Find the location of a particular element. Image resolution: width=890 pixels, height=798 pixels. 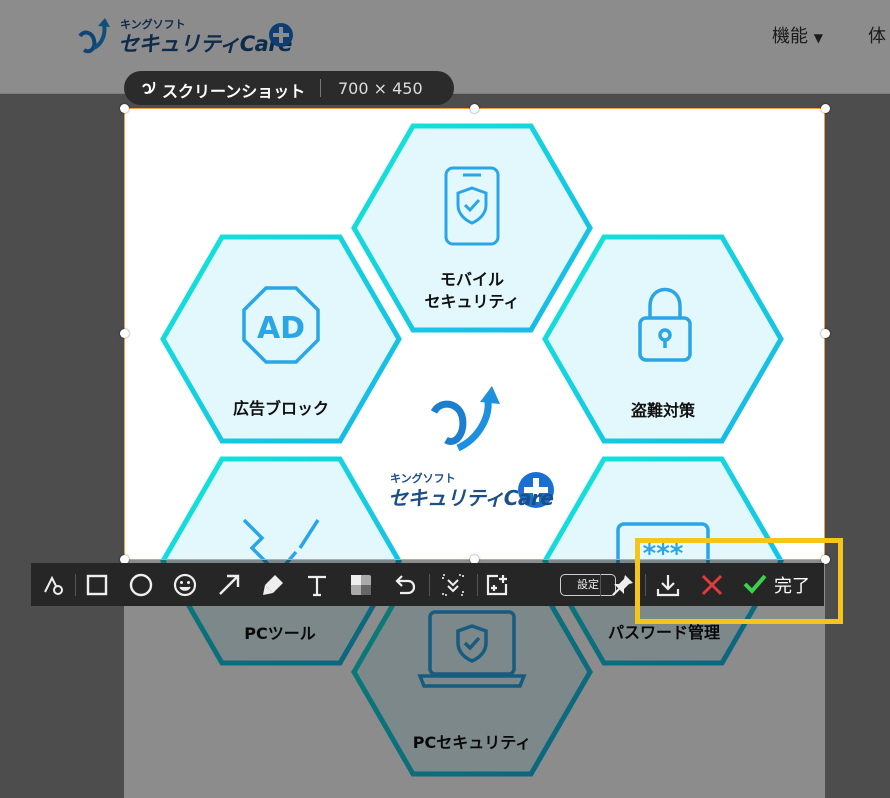

emoji-tool-button is located at coordinates (185, 584).